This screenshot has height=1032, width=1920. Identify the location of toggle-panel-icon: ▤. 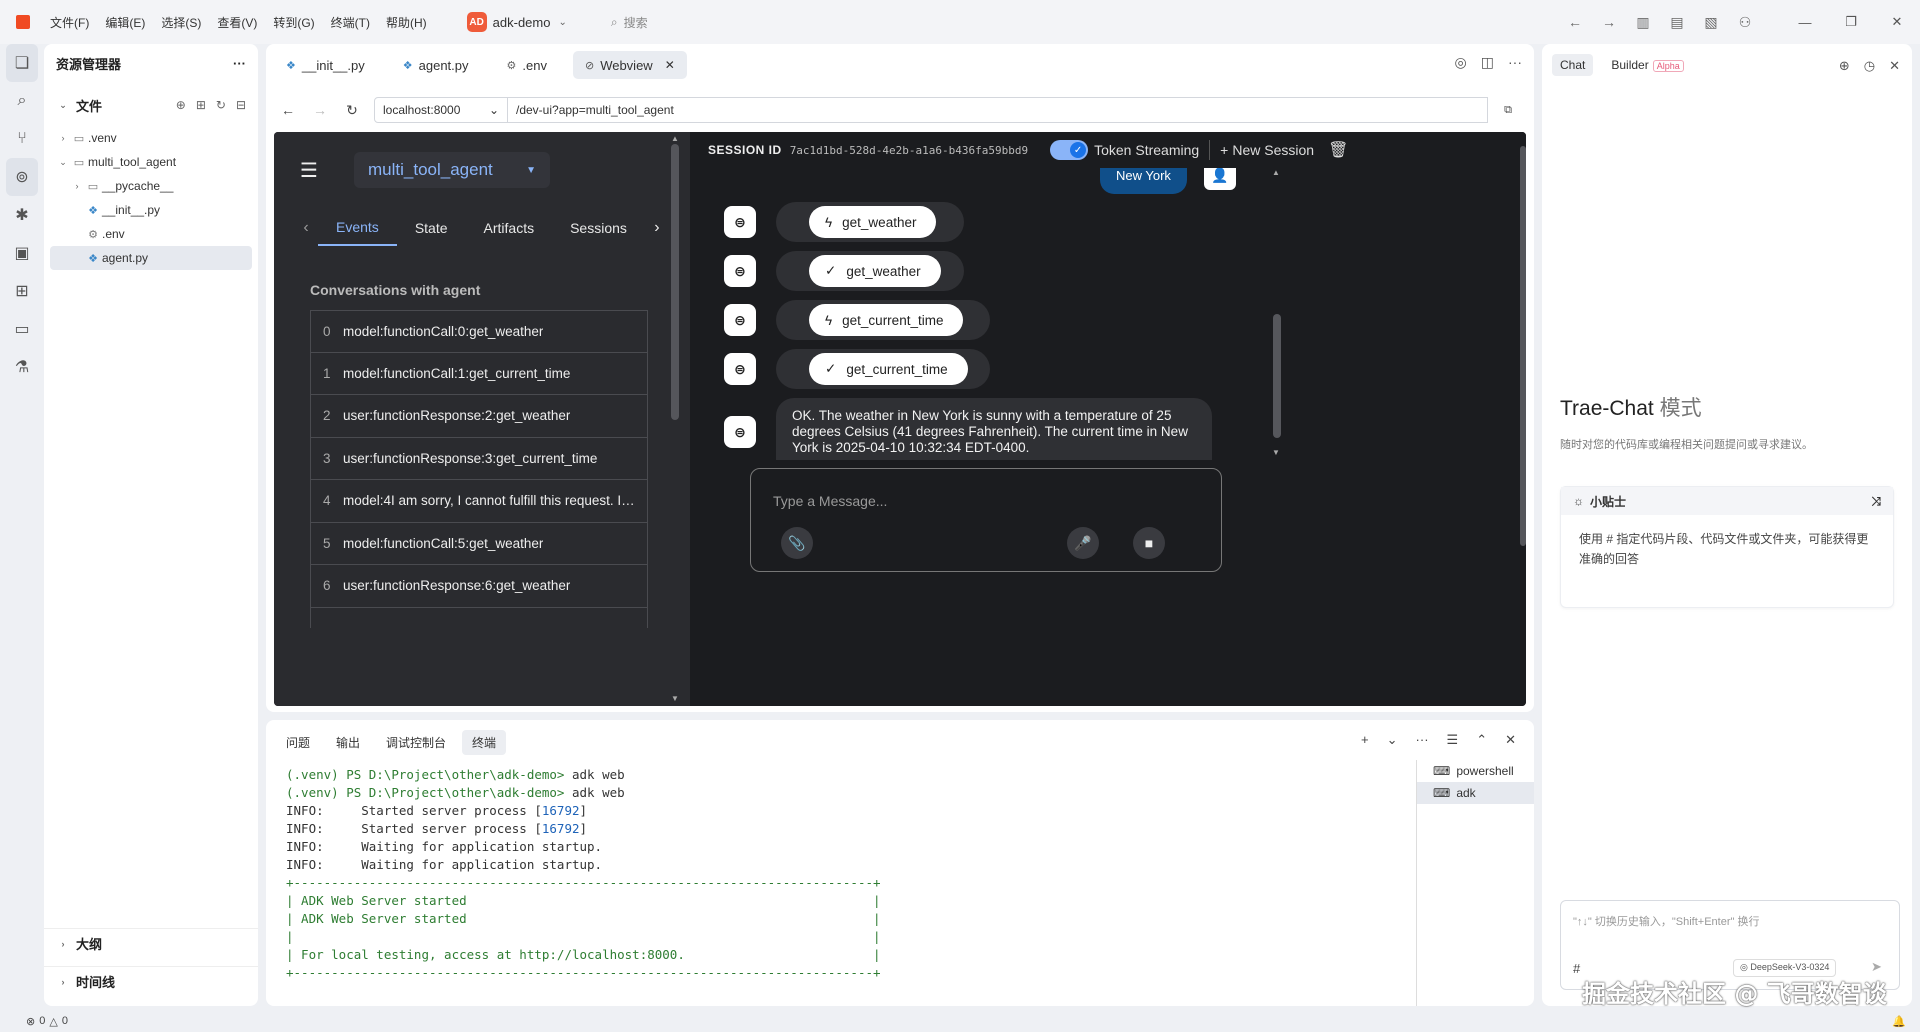
(1677, 22).